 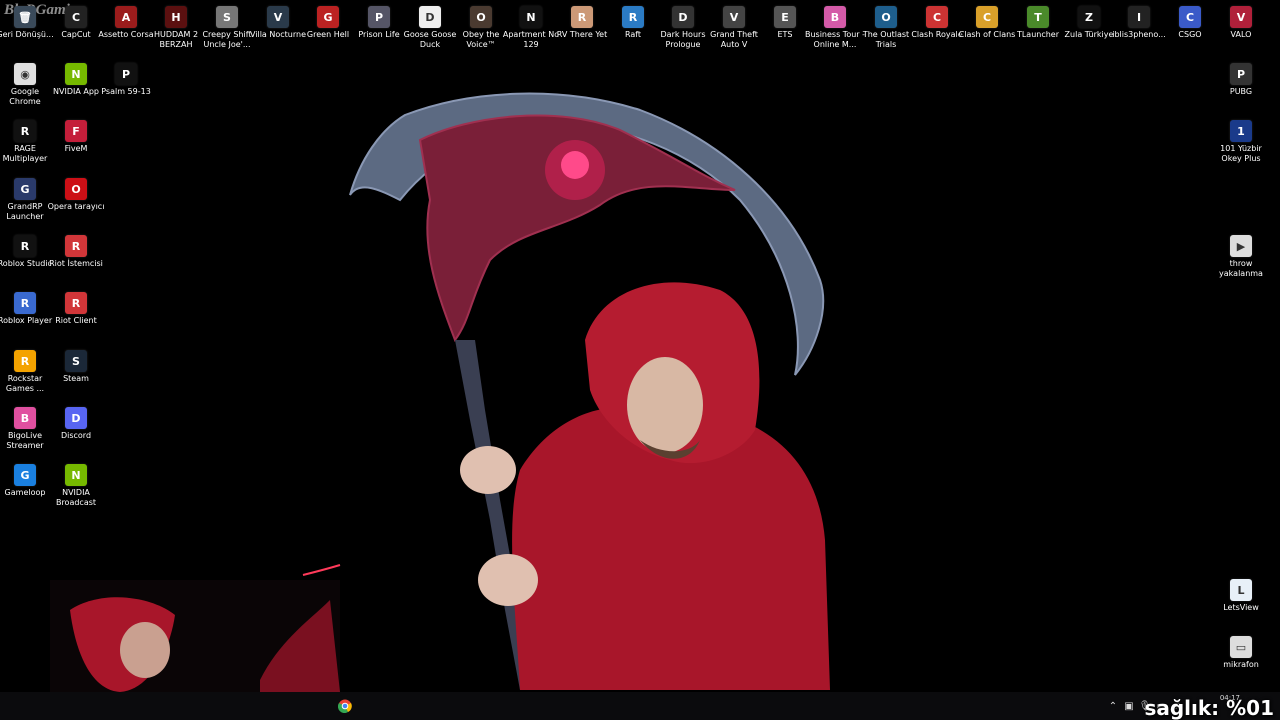 What do you see at coordinates (640, 706) in the screenshot?
I see `taskbar: ⌃ ▣ 🎙 ▭ ♪ 04:17` at bounding box center [640, 706].